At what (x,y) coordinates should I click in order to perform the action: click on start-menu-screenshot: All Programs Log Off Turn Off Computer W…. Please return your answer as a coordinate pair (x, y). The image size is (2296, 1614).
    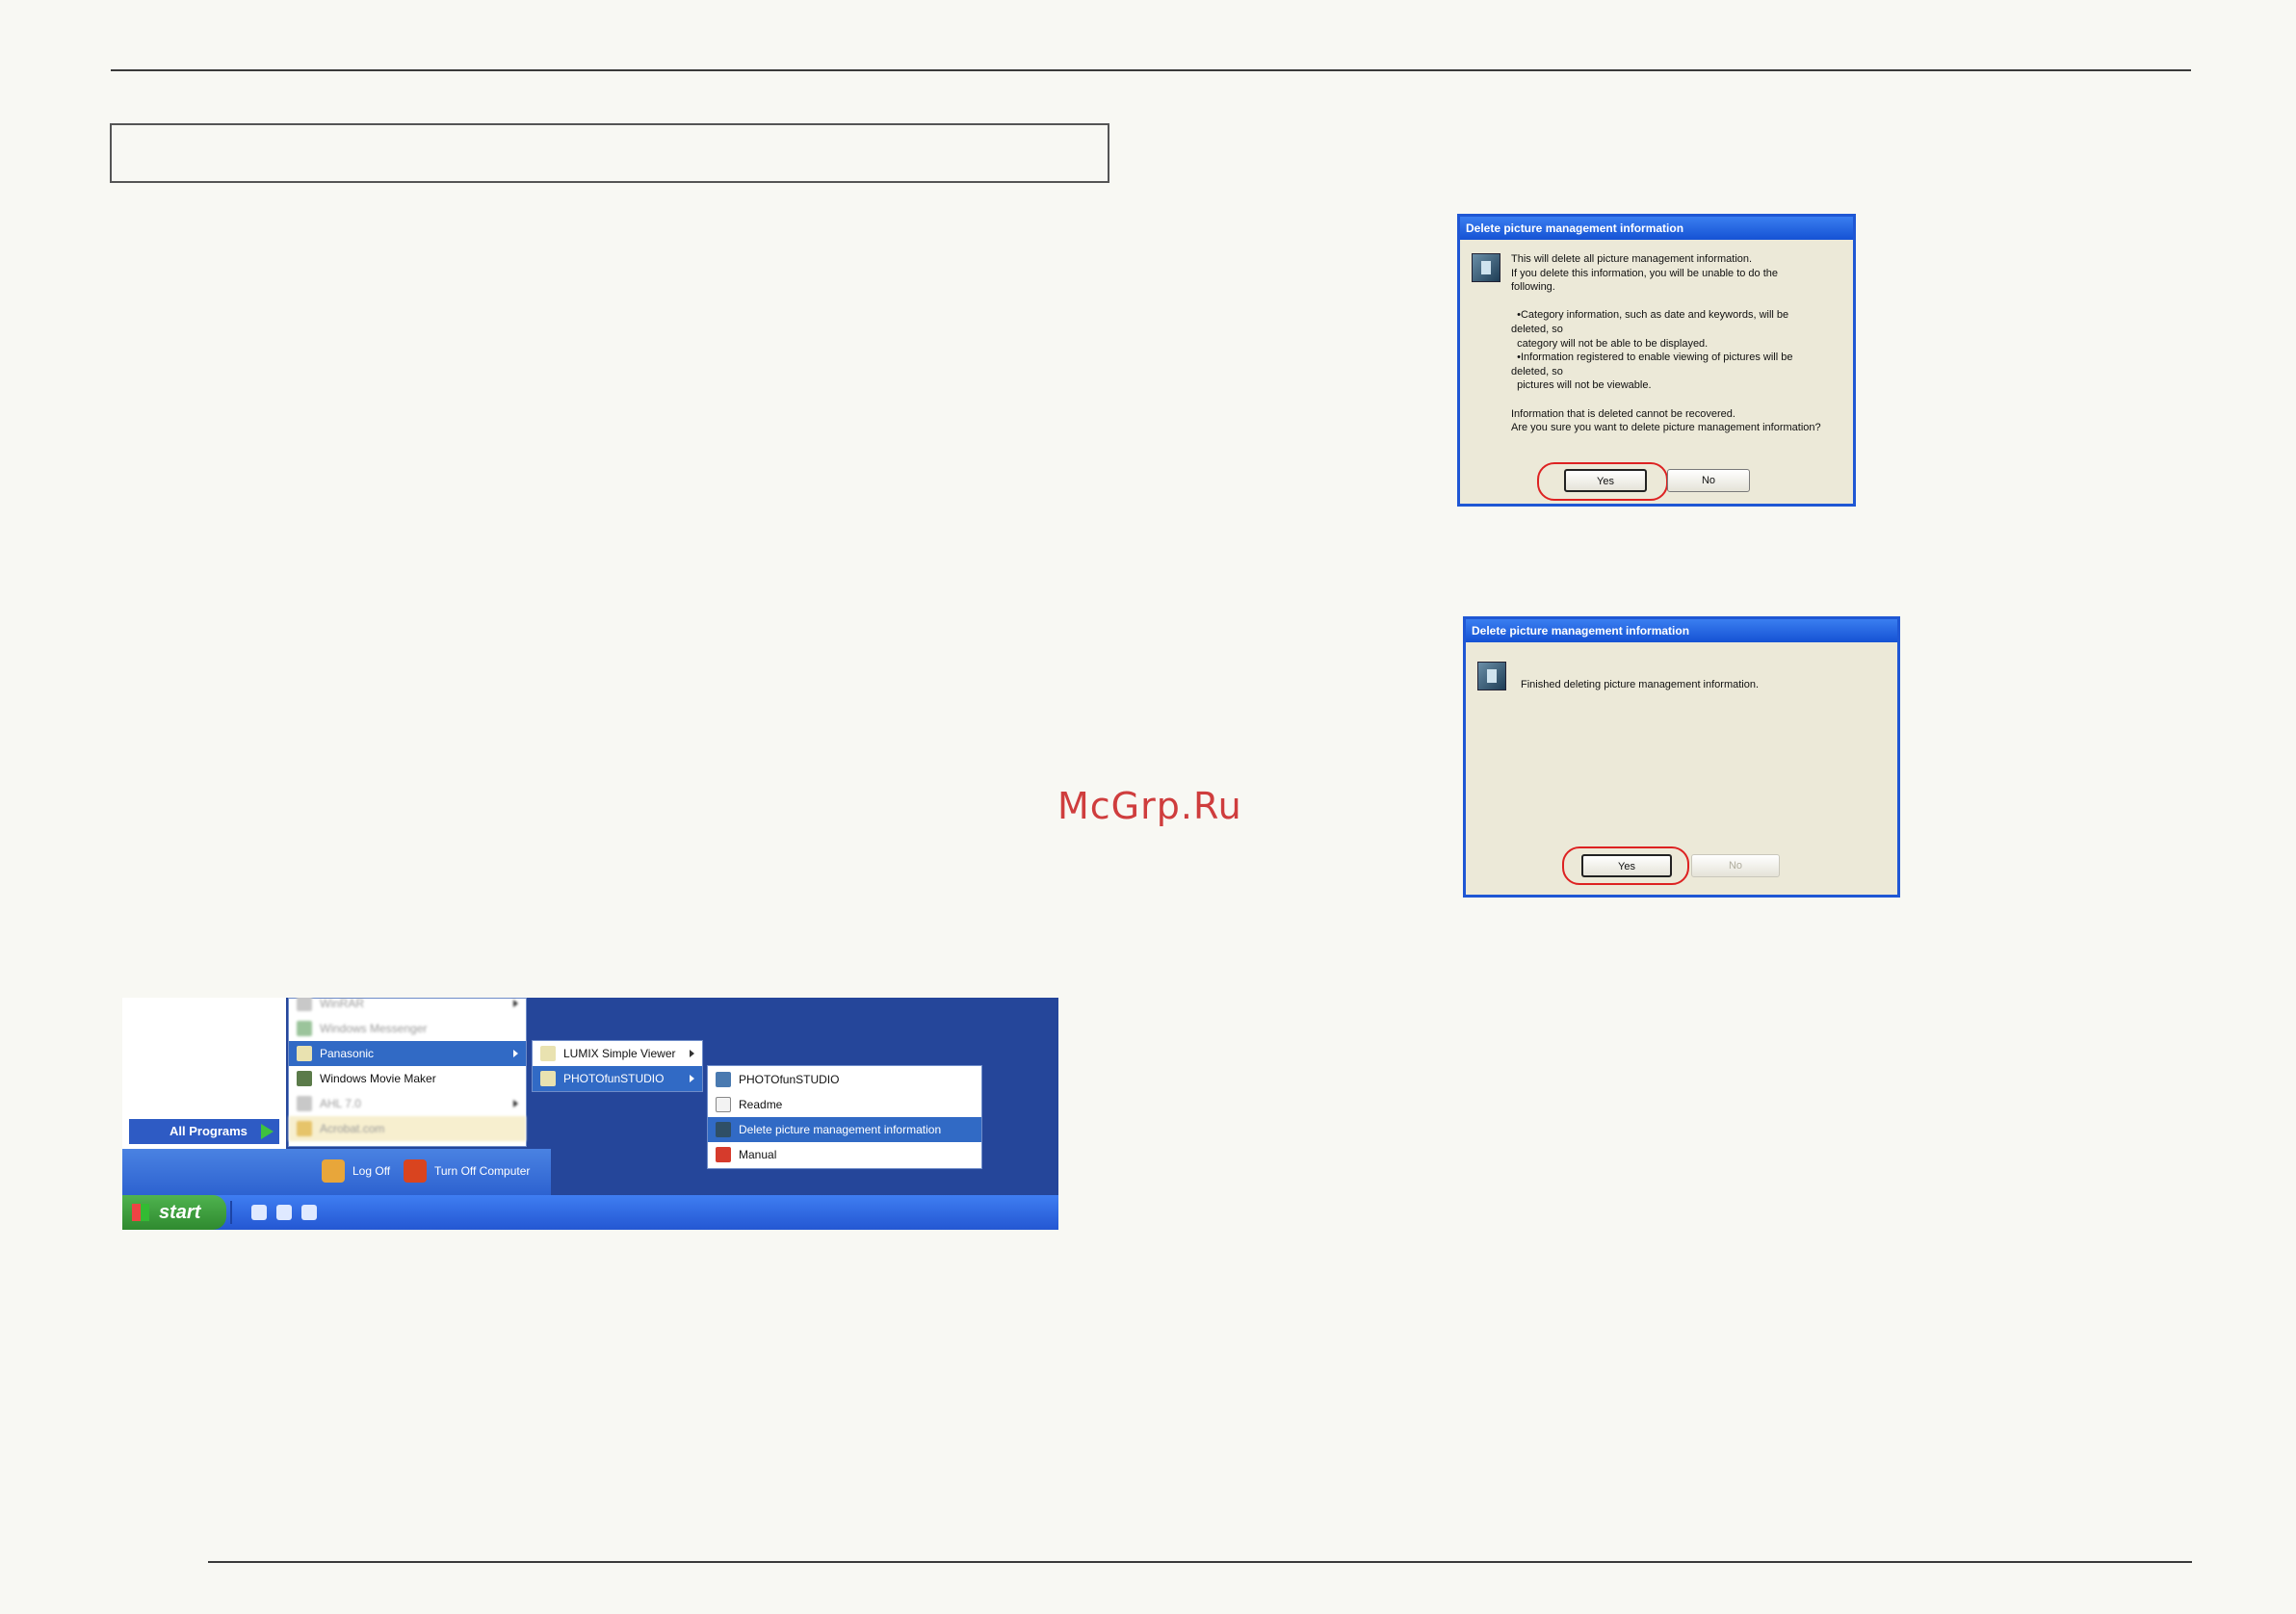
    Looking at the image, I should click on (590, 1114).